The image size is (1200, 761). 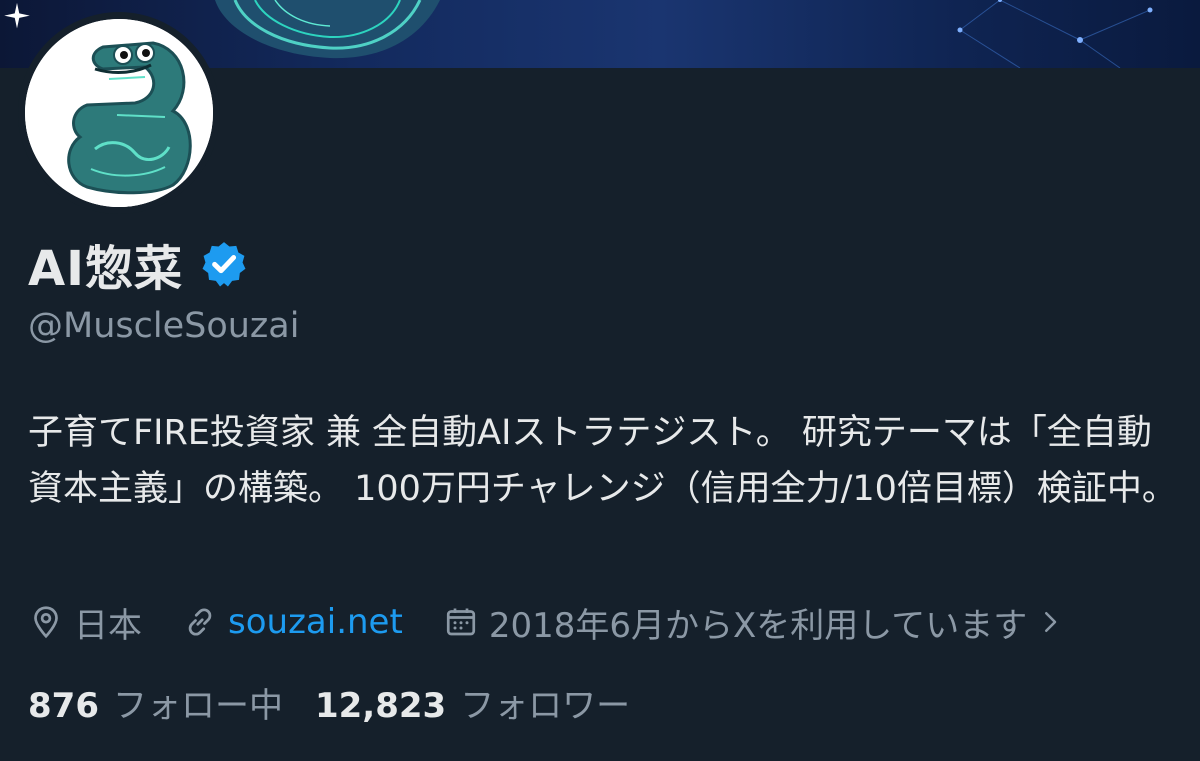 I want to click on followers-label: フォロワー, so click(x=545, y=705).